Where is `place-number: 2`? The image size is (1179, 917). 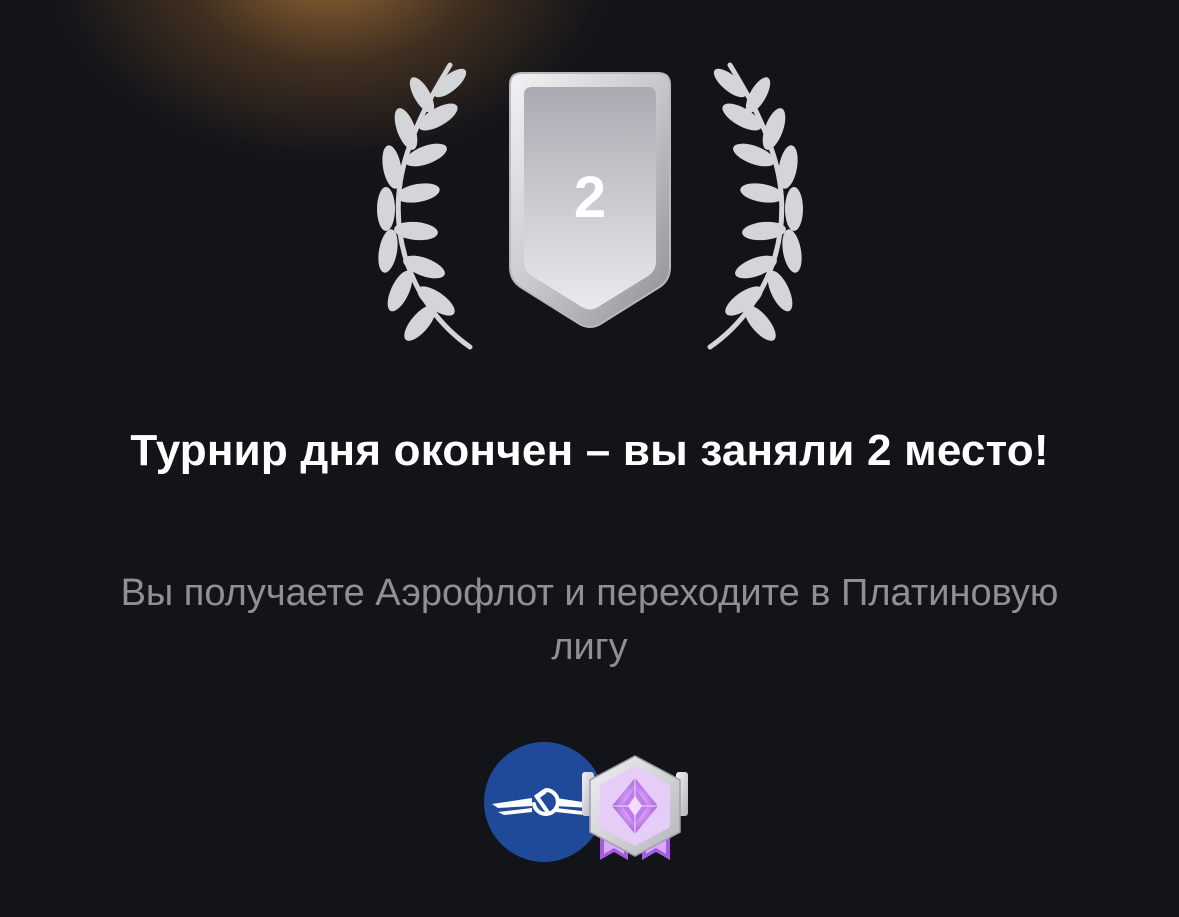 place-number: 2 is located at coordinates (590, 197).